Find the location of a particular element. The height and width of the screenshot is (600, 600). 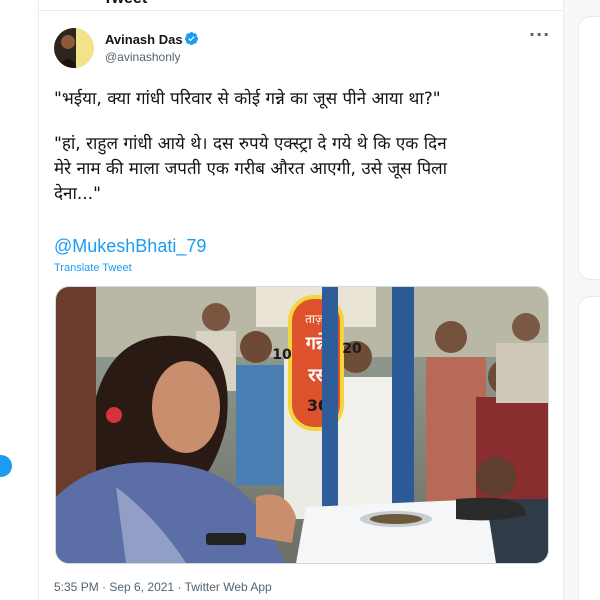

tweet-time: 5:35 PM is located at coordinates (76, 587).